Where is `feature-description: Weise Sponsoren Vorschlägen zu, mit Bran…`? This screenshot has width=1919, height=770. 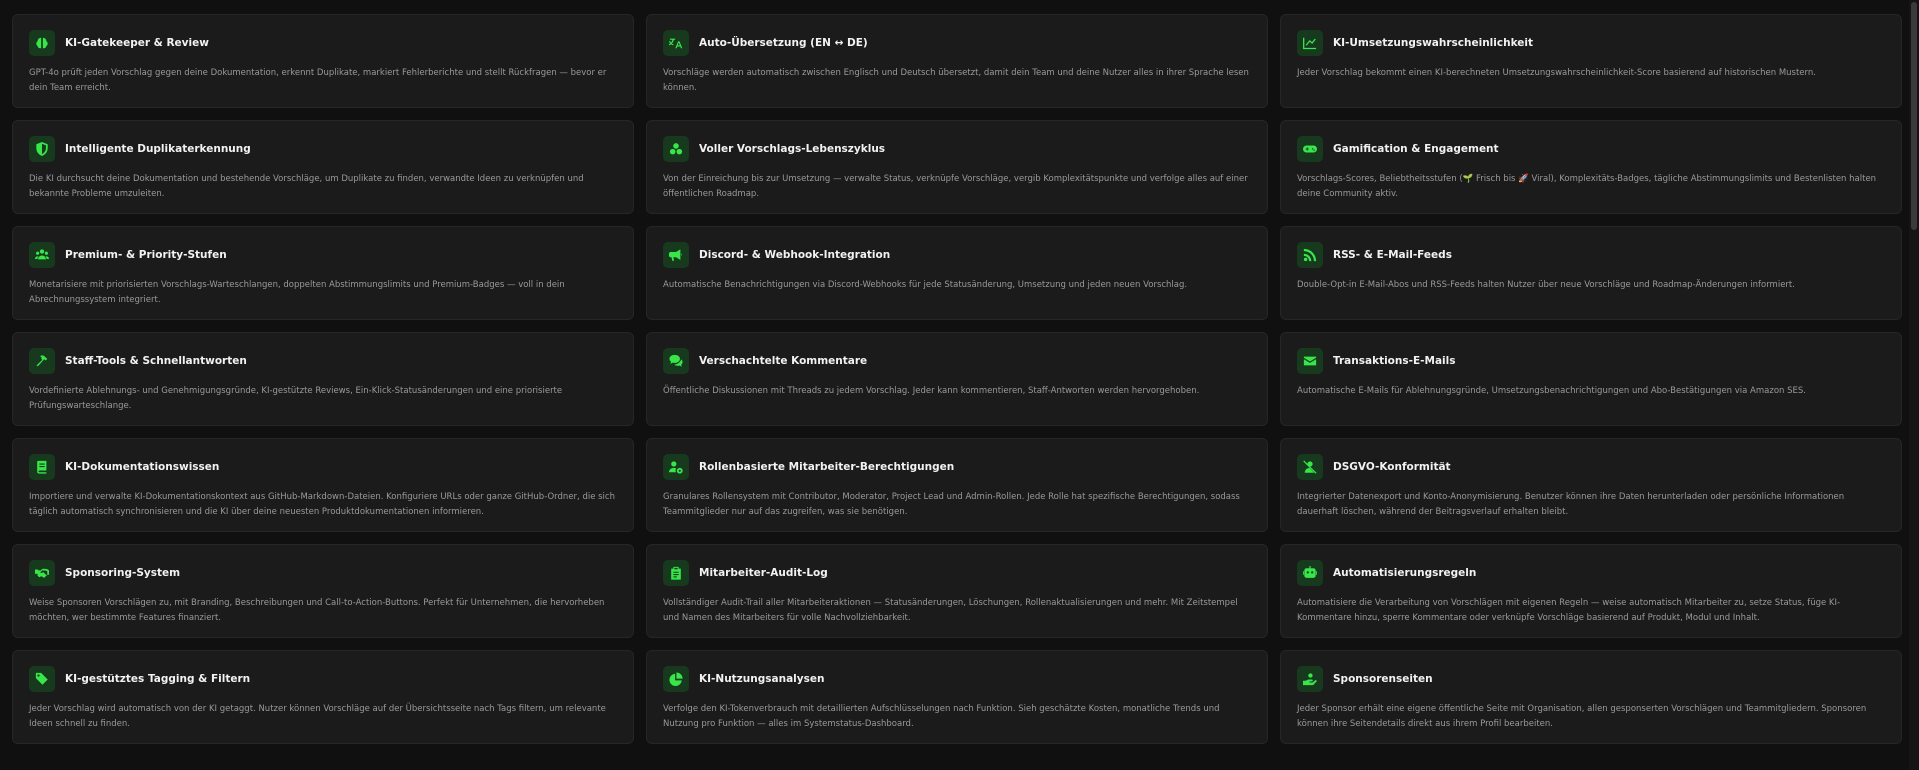 feature-description: Weise Sponsoren Vorschlägen zu, mit Bran… is located at coordinates (317, 610).